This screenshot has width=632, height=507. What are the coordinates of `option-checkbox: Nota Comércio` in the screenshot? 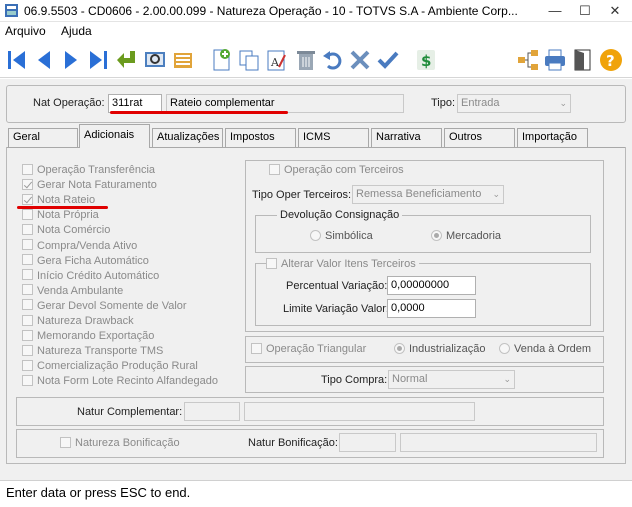 It's located at (66, 230).